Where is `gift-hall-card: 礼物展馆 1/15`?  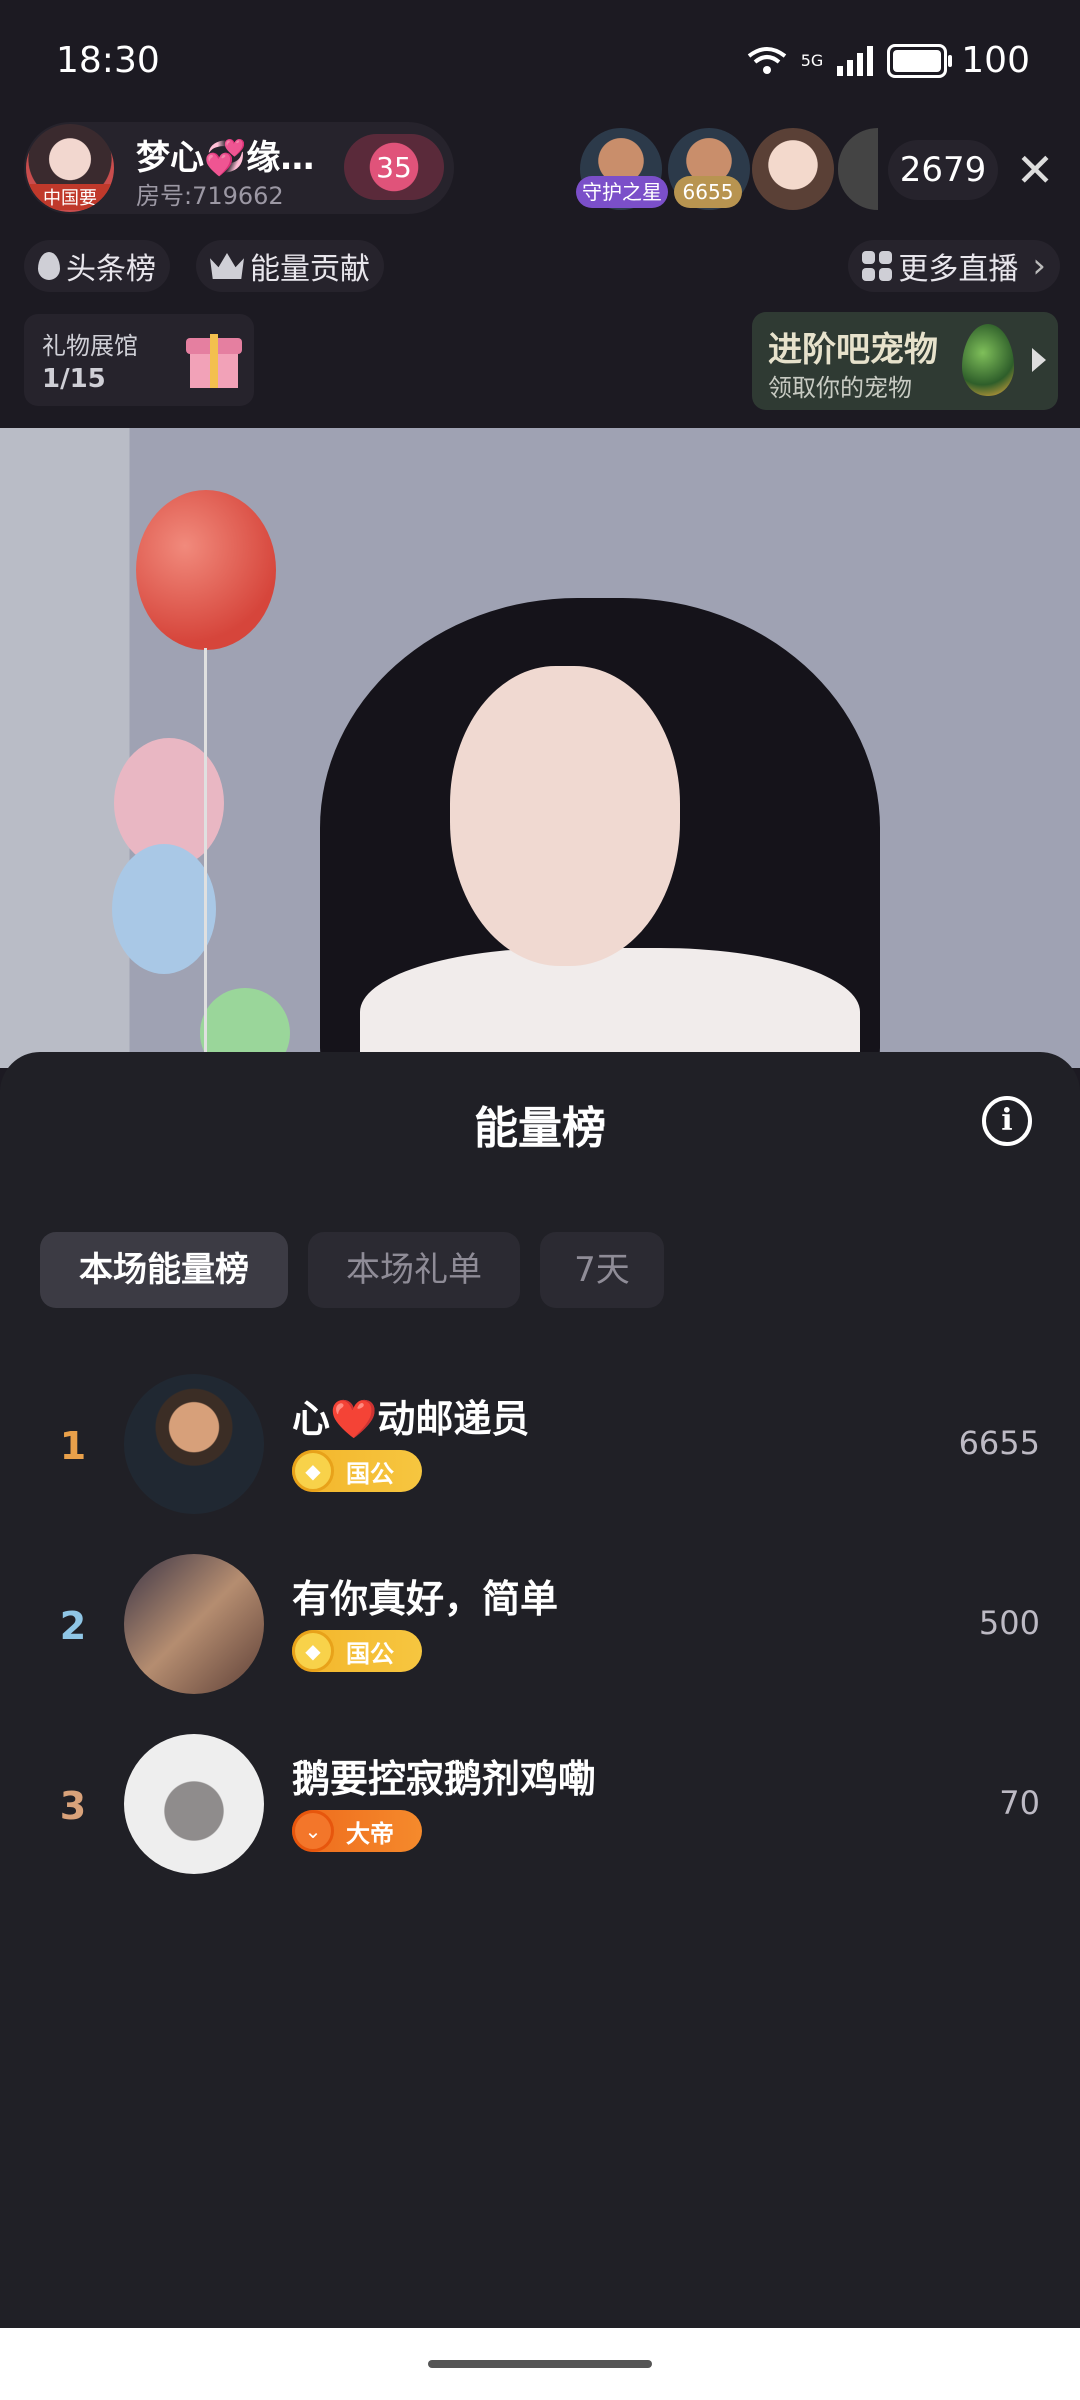
gift-hall-card: 礼物展馆 1/15 is located at coordinates (139, 360).